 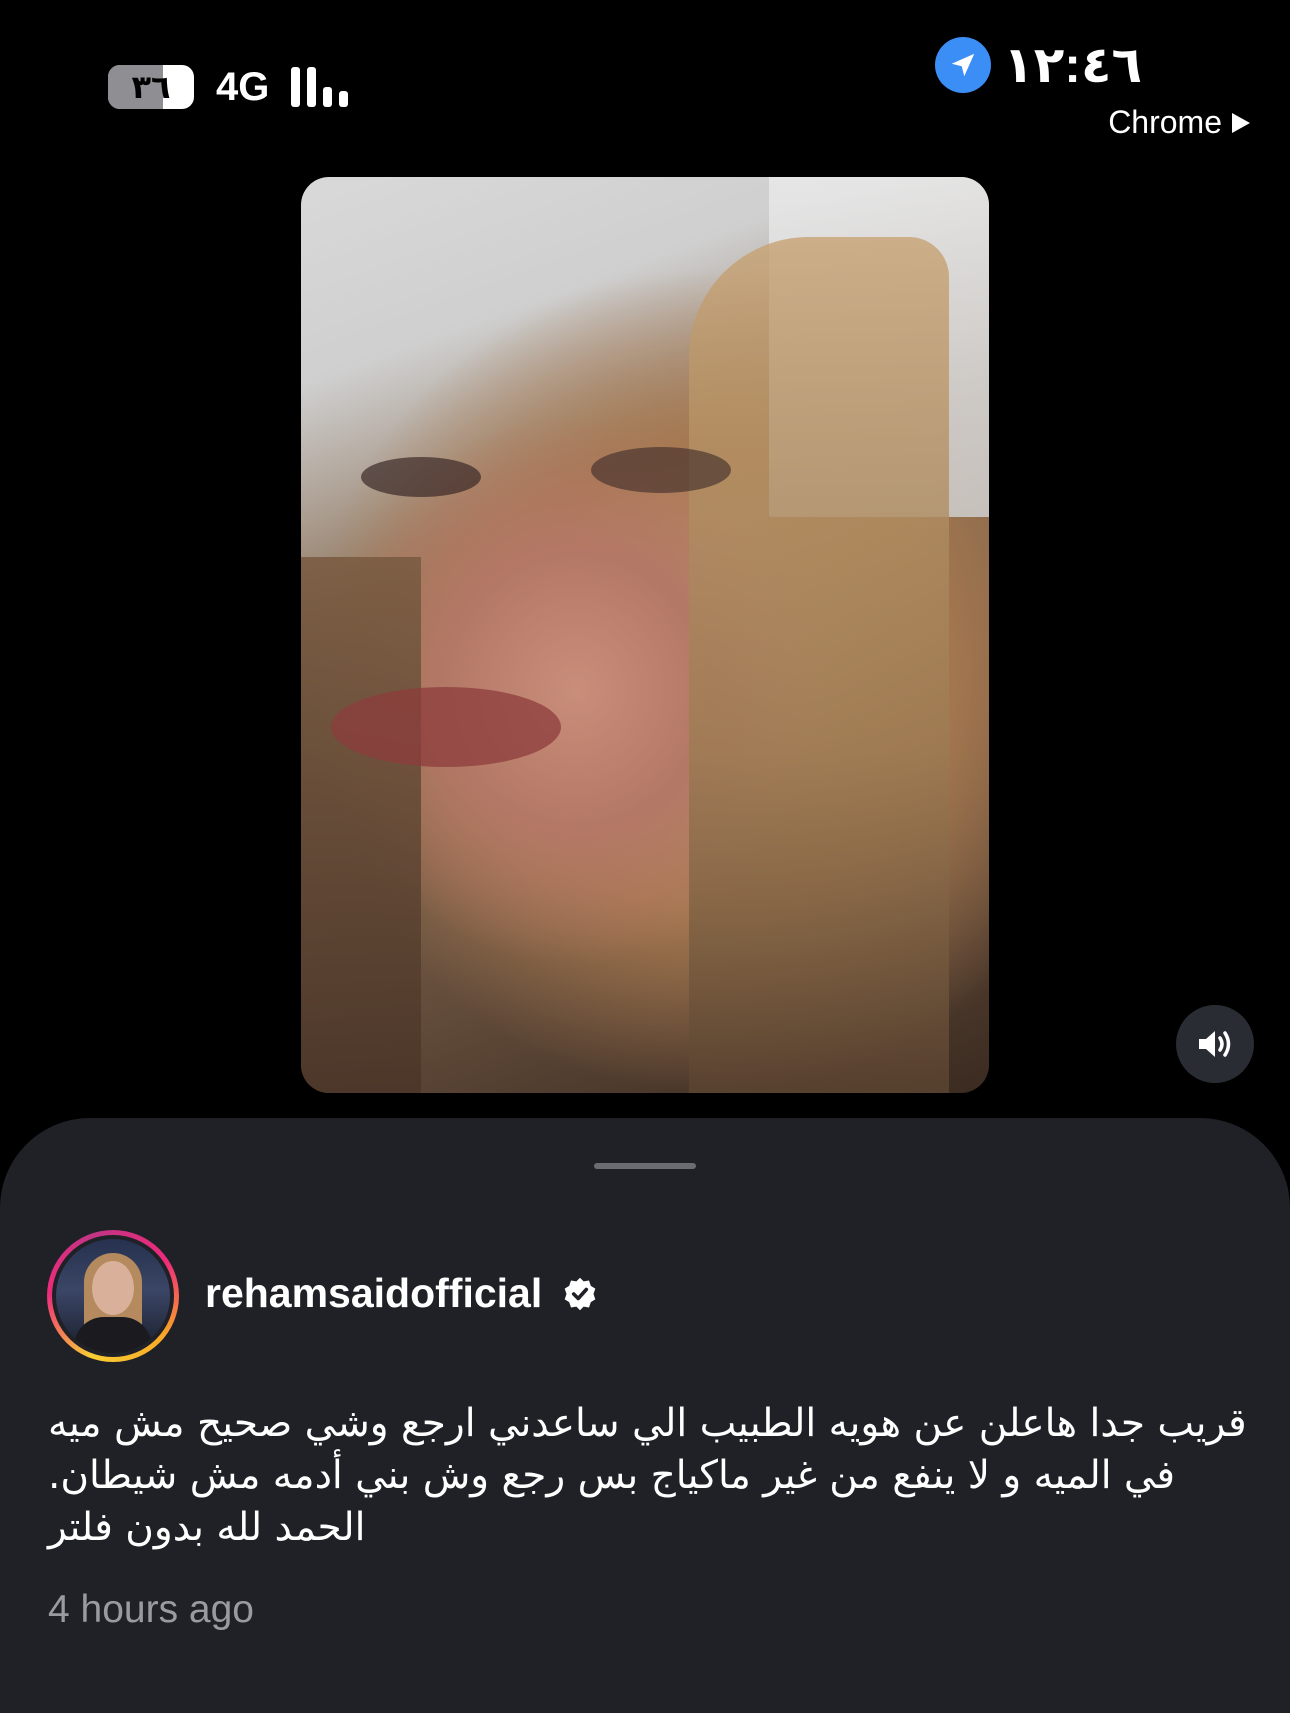 I want to click on avatar, so click(x=113, y=1296).